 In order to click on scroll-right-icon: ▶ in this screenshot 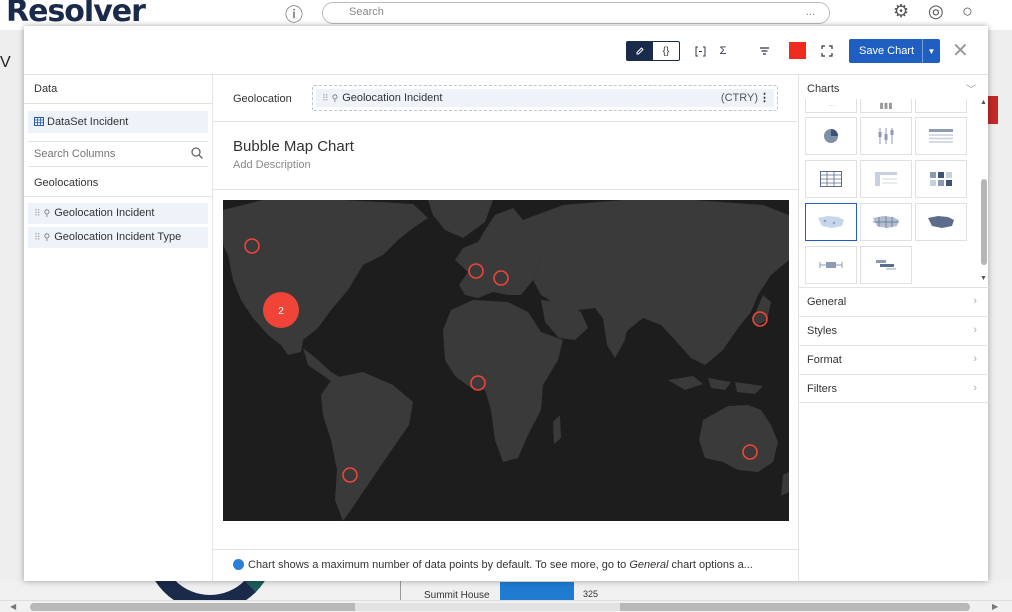, I will do `click(995, 606)`.